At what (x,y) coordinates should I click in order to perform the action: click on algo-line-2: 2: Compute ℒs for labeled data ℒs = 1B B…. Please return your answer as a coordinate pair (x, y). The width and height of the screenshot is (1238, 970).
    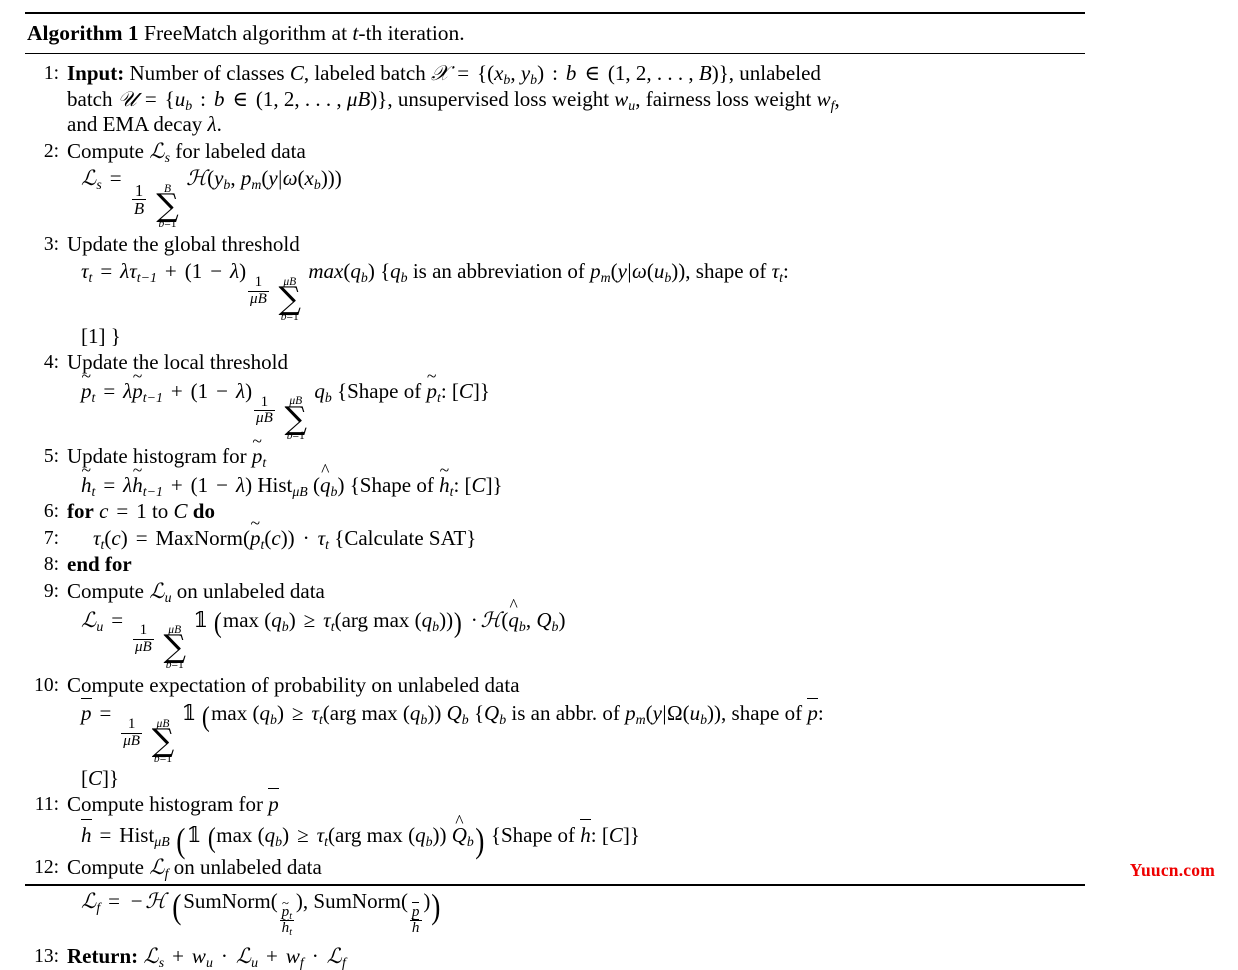
    Looking at the image, I should click on (555, 184).